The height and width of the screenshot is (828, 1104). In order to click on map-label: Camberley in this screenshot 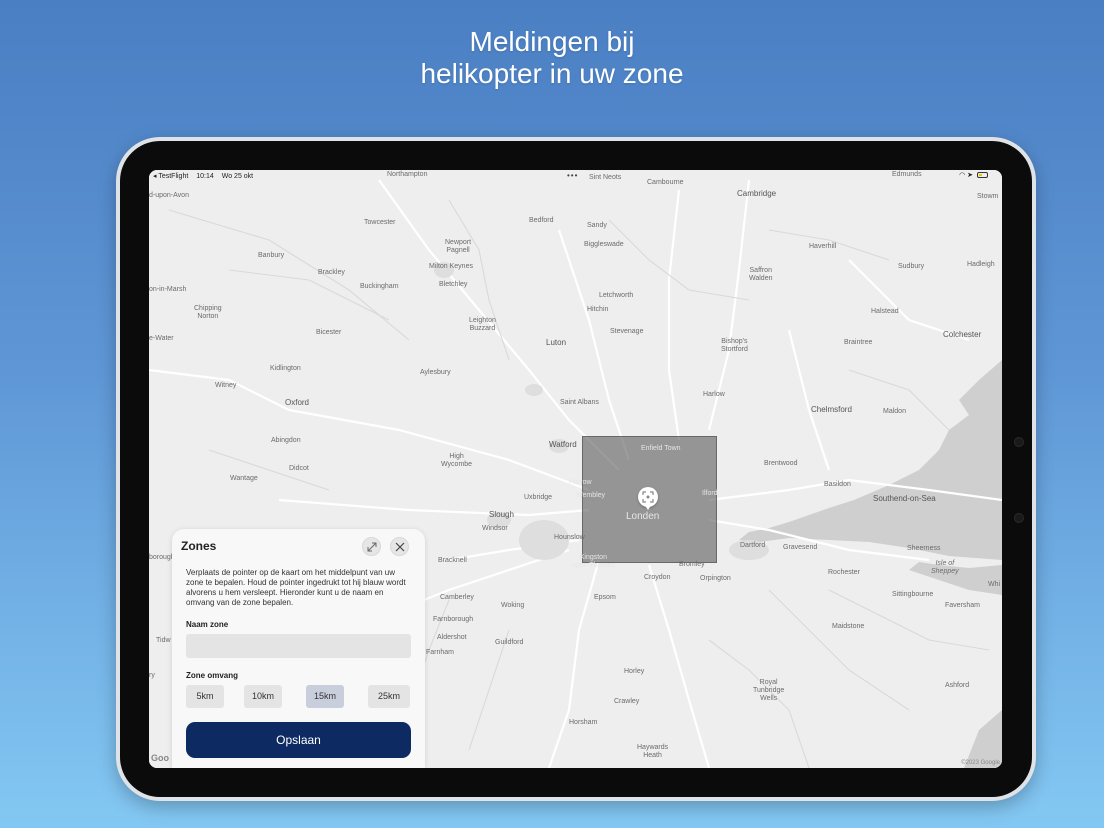, I will do `click(457, 597)`.